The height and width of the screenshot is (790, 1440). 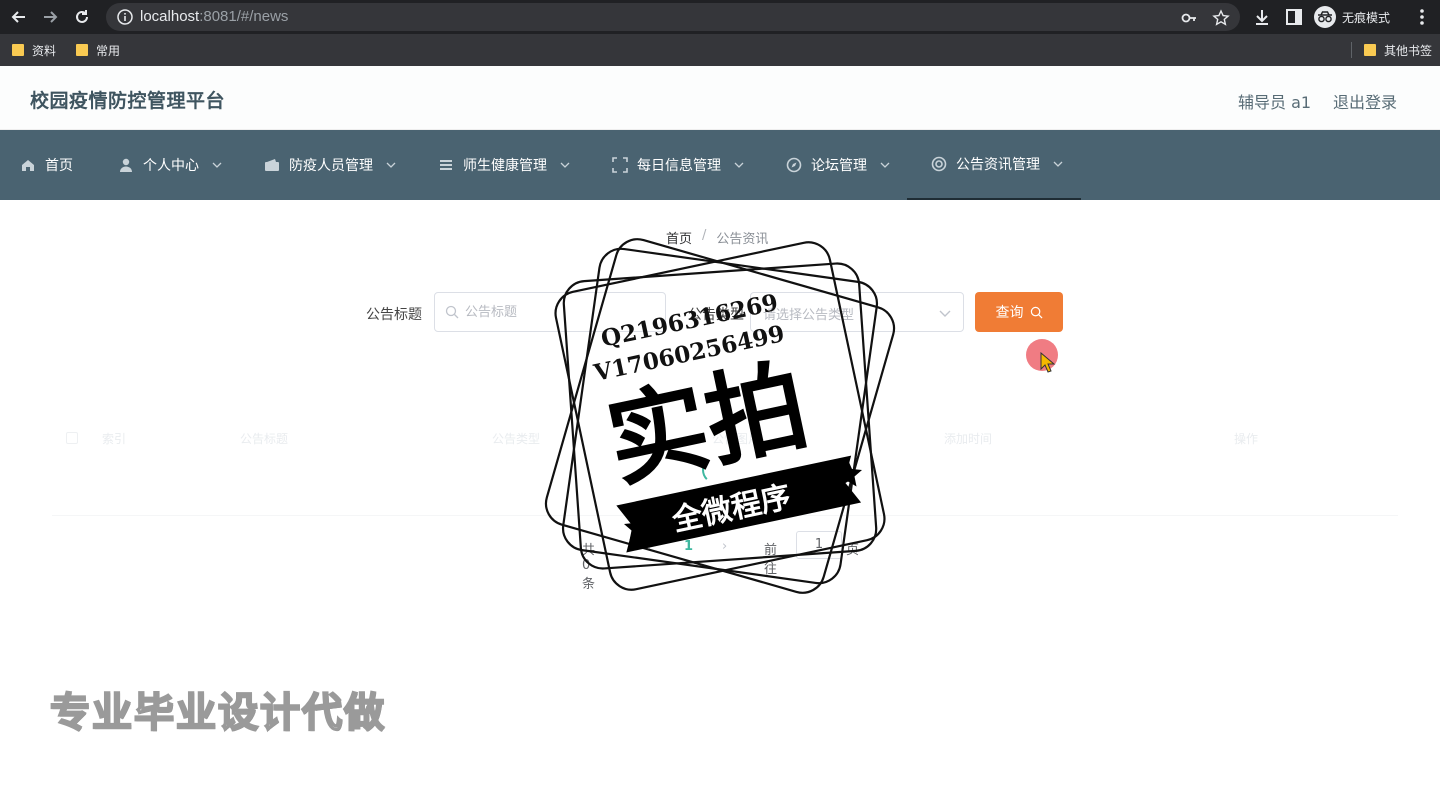 What do you see at coordinates (128, 101) in the screenshot?
I see `app-title: 校园疫情防控管理平台` at bounding box center [128, 101].